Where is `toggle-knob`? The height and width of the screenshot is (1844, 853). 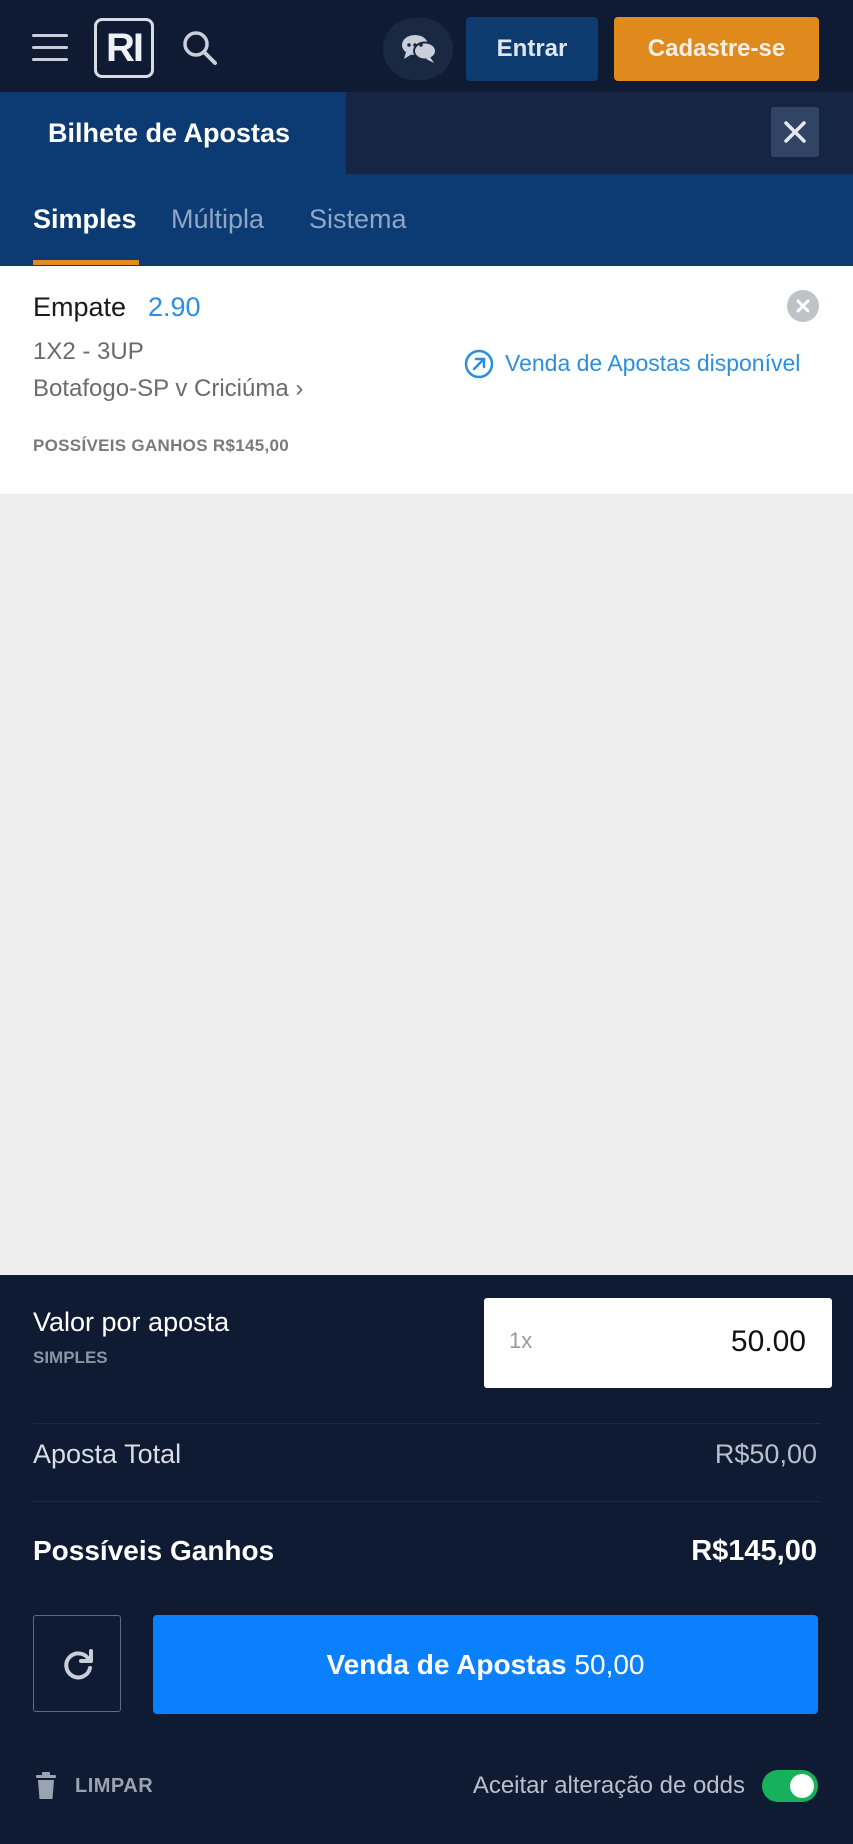 toggle-knob is located at coordinates (802, 1786).